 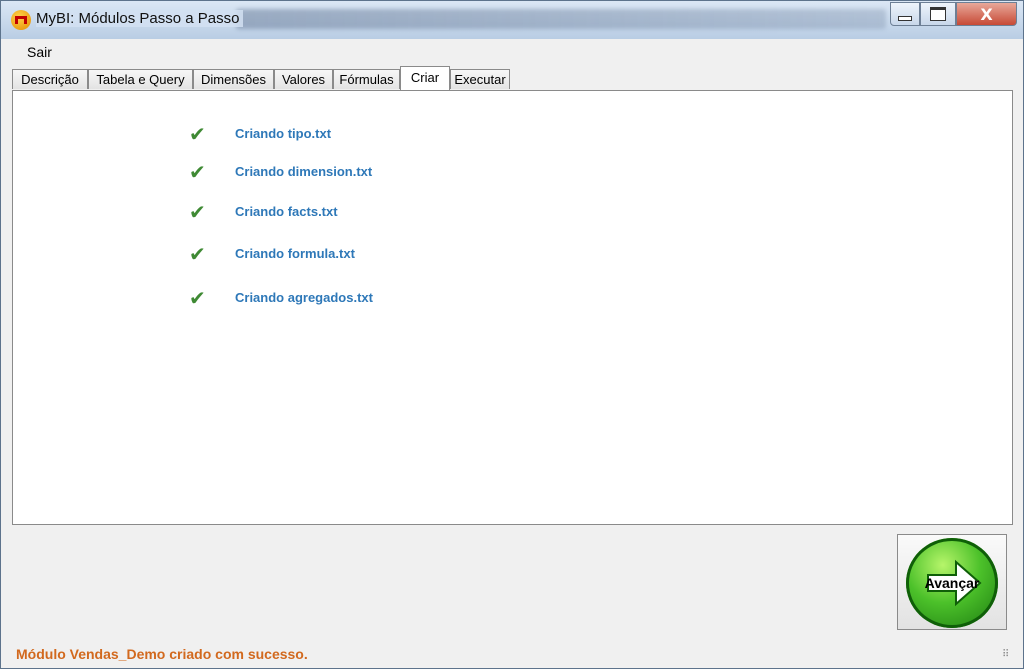 What do you see at coordinates (905, 14) in the screenshot?
I see `minimize-button` at bounding box center [905, 14].